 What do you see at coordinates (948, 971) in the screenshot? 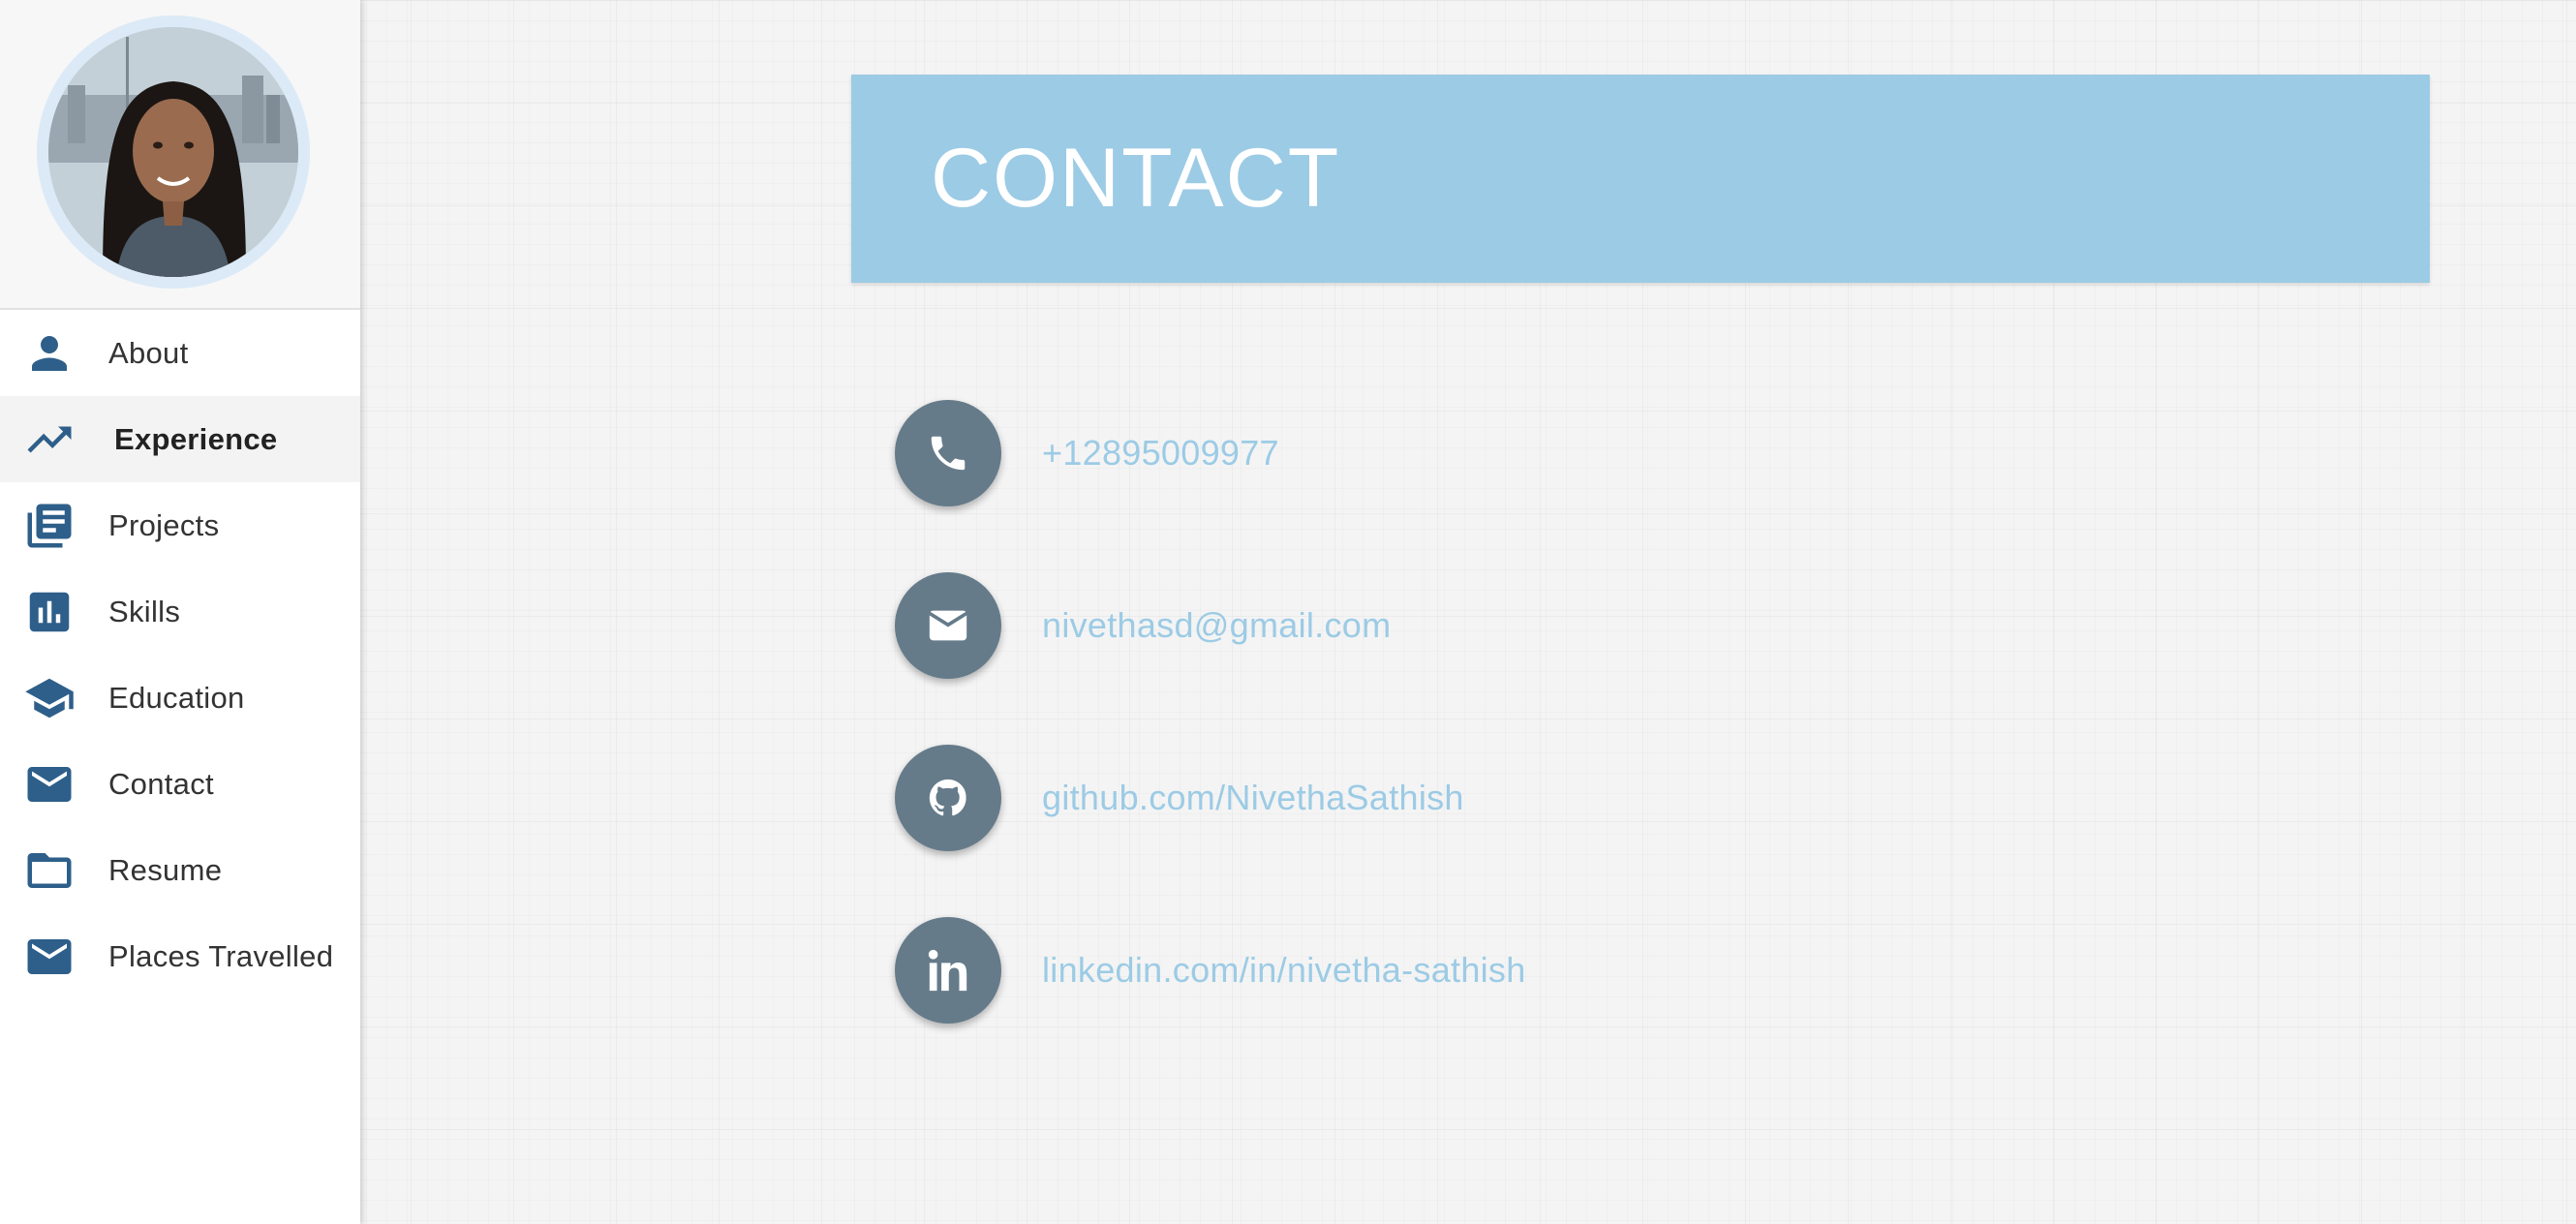
I see `linkedin-icon` at bounding box center [948, 971].